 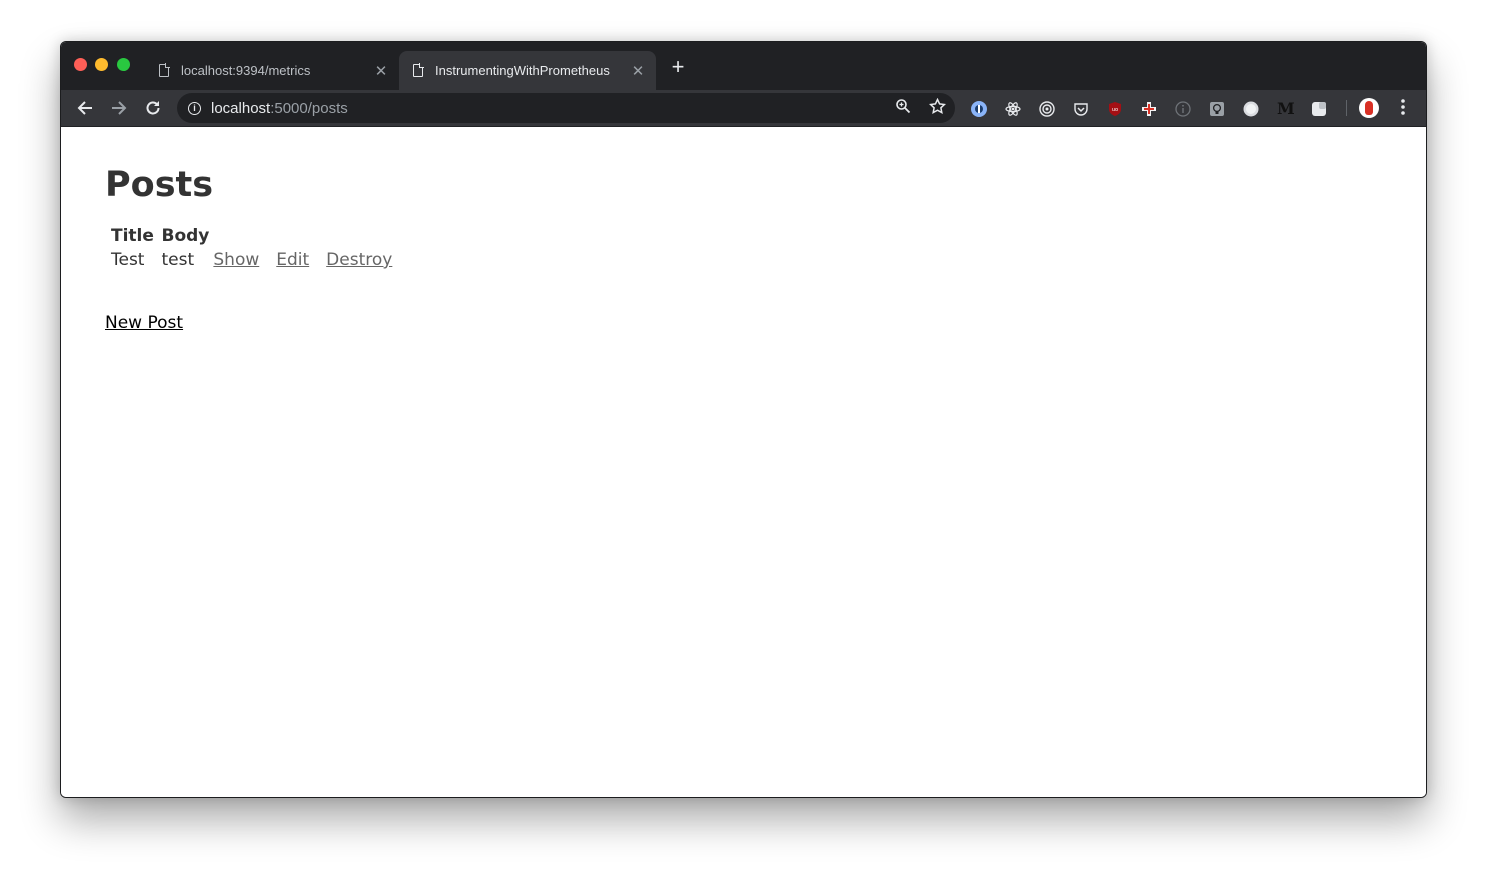 I want to click on arrow-right-icon, so click(x=119, y=108).